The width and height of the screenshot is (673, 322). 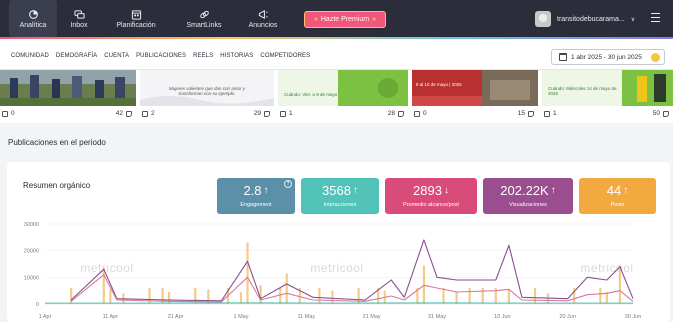 I want to click on post-card: 0 42, so click(x=68, y=96).